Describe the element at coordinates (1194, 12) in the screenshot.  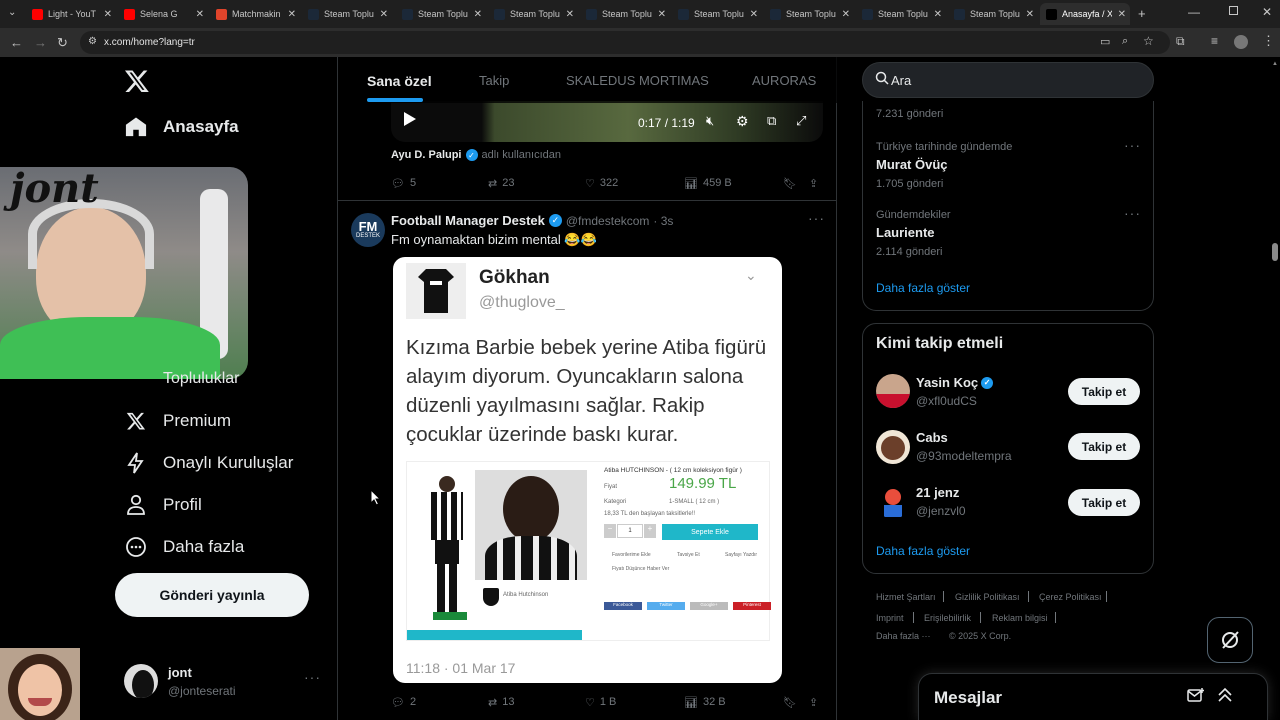
I see `minimize-icon: —` at that location.